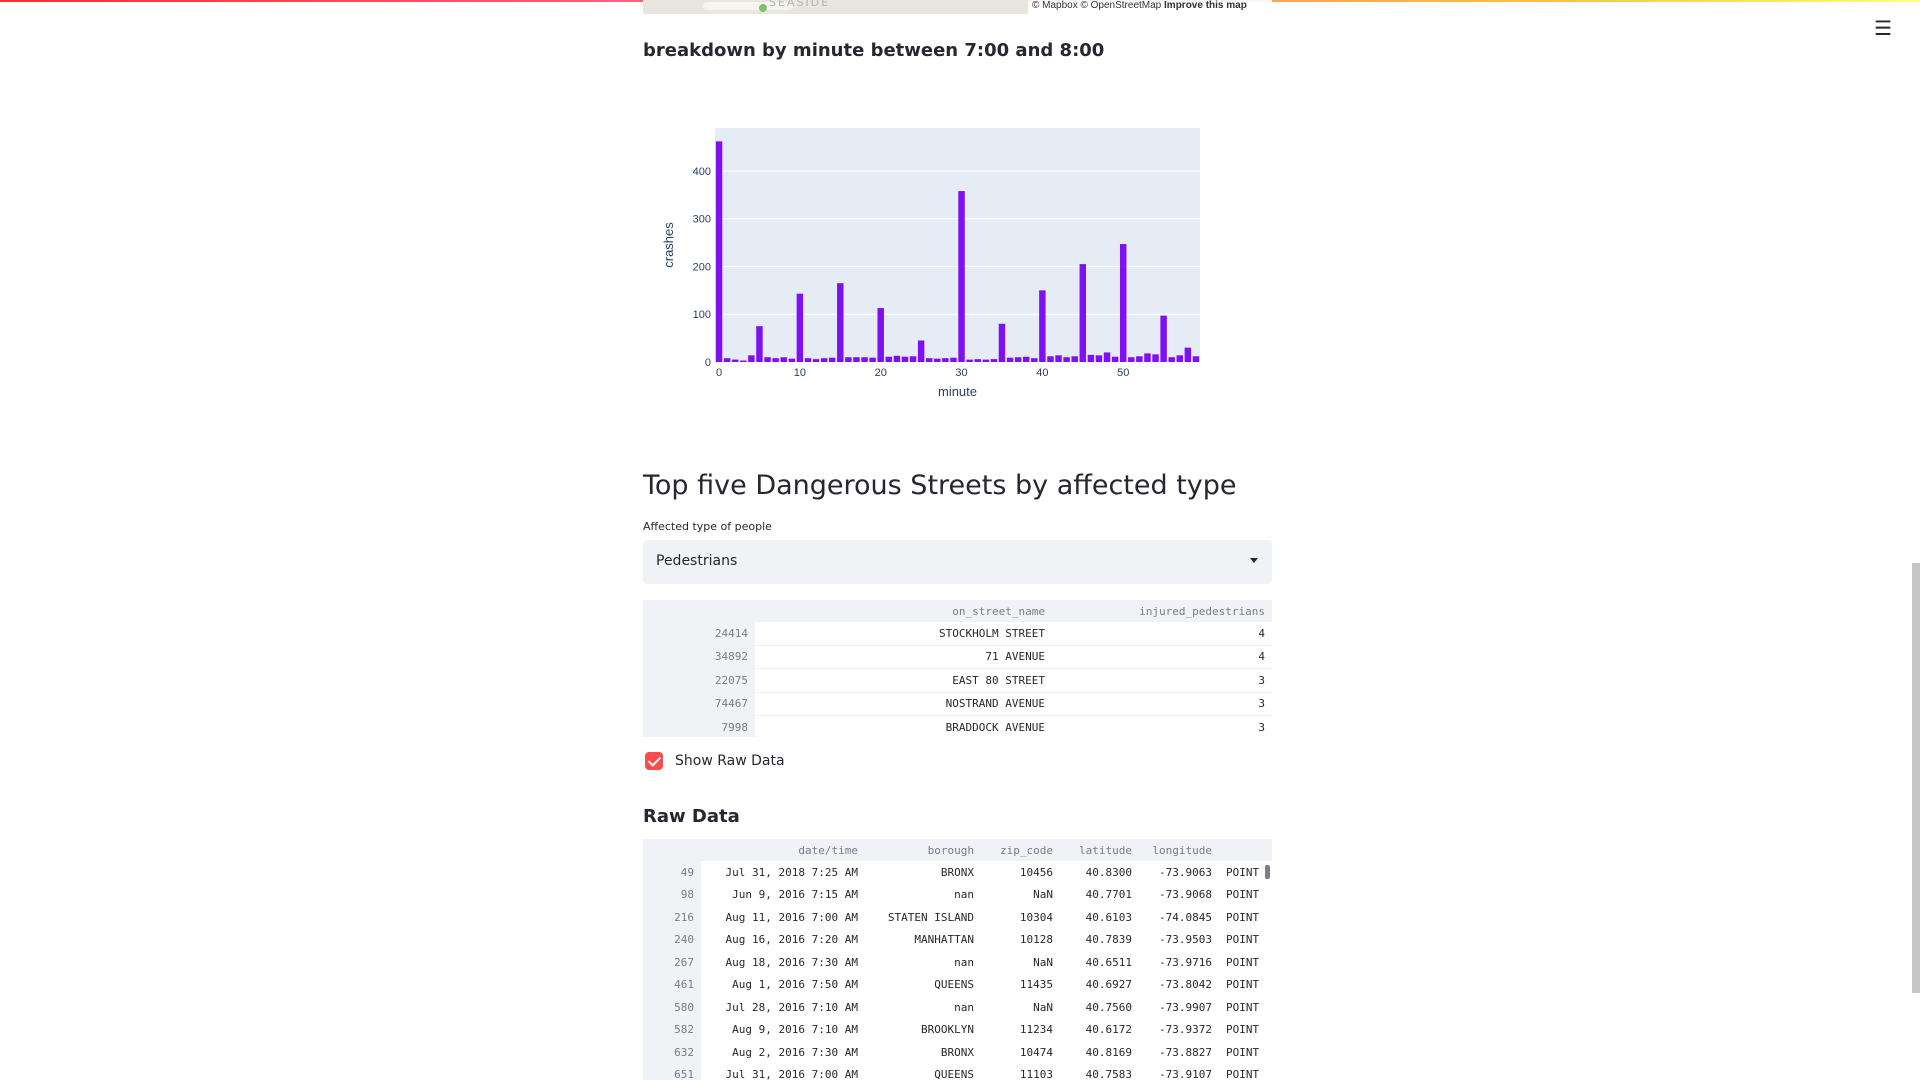  I want to click on datetime-cell: Aug 16, 2016 7:20 AM, so click(783, 940).